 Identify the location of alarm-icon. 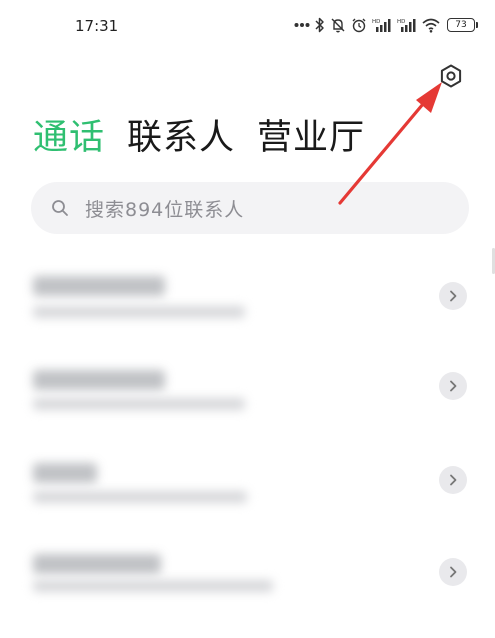
(359, 25).